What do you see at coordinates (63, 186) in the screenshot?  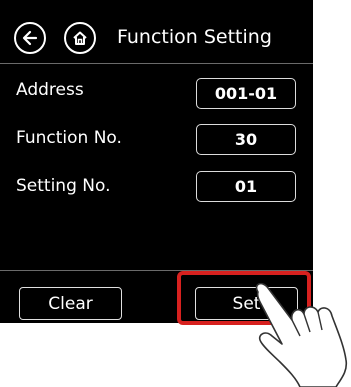 I see `setting-no-label: Setting No.` at bounding box center [63, 186].